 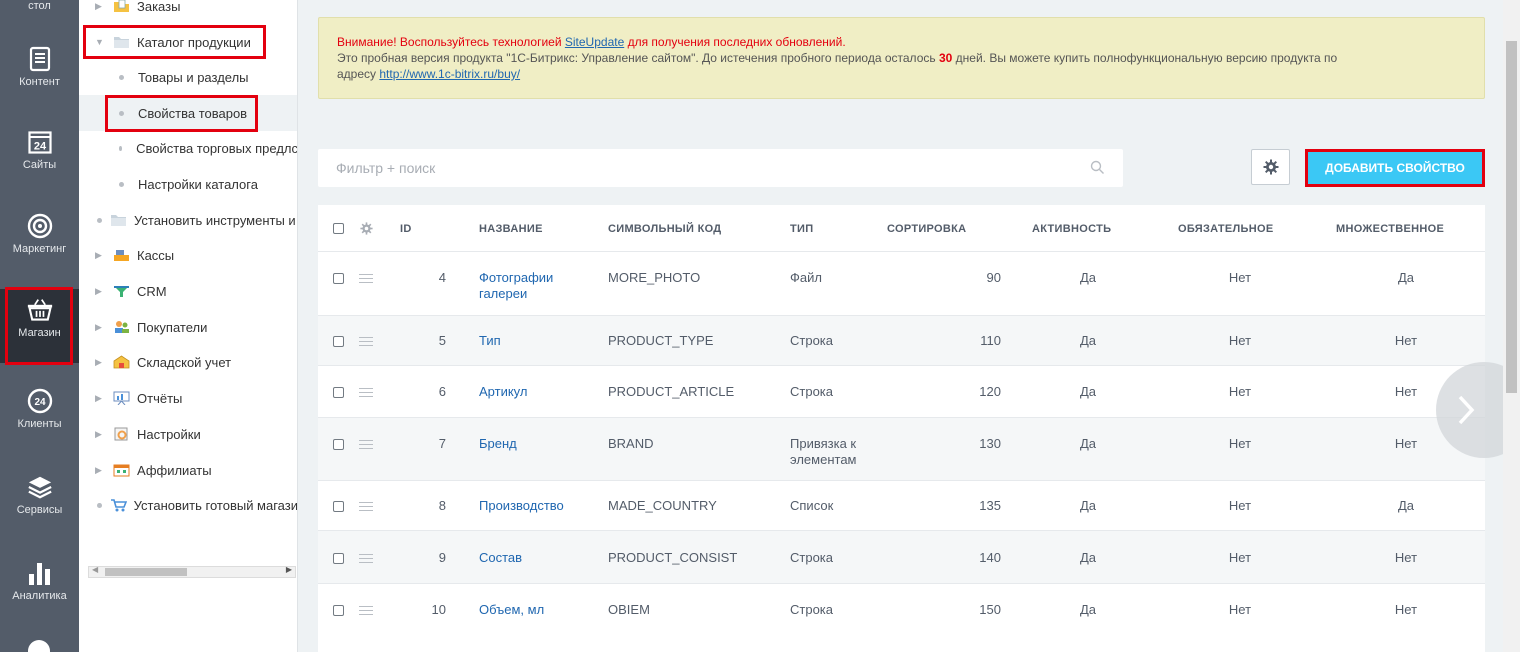 What do you see at coordinates (500, 558) in the screenshot?
I see `cell-name-link: Состав` at bounding box center [500, 558].